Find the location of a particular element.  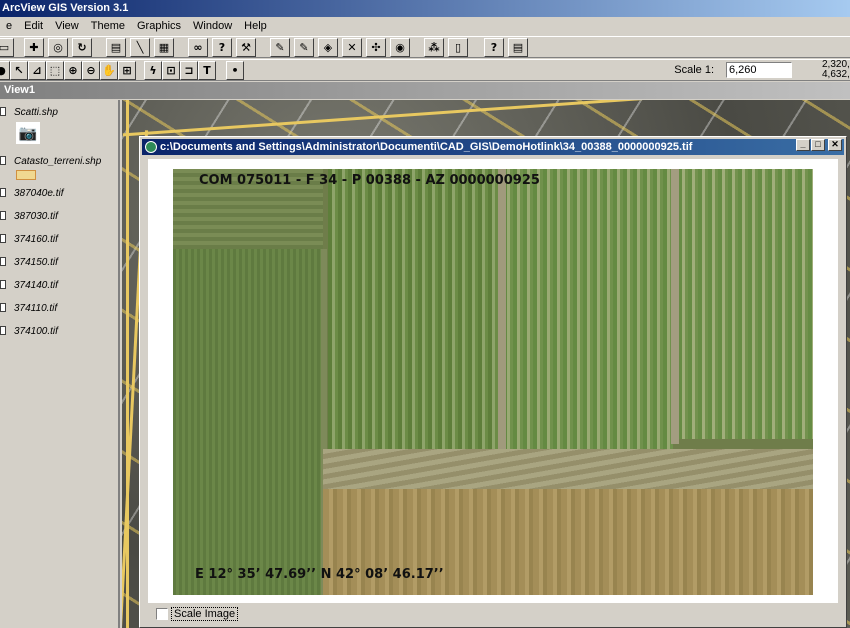

close-icon: ✕ is located at coordinates (835, 144).